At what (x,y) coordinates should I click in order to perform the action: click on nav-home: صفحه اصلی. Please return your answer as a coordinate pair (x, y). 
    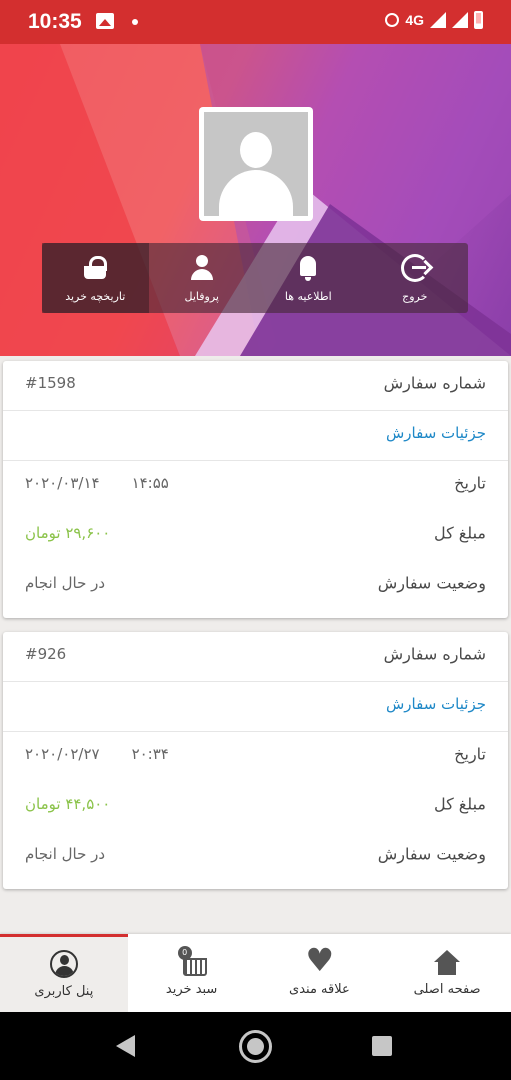
    Looking at the image, I should click on (447, 973).